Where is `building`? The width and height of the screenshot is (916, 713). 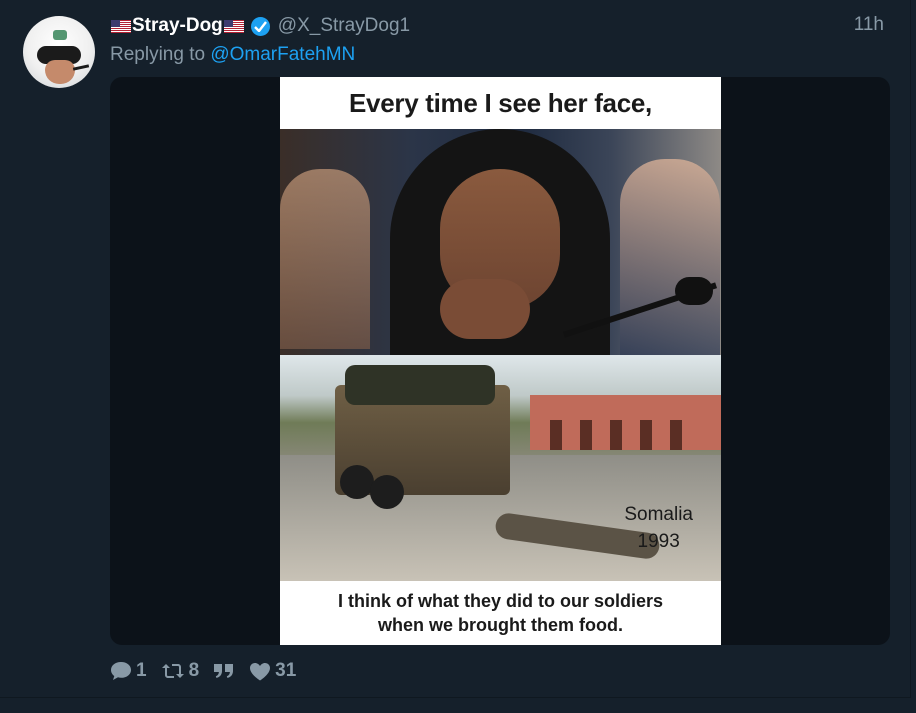
building is located at coordinates (625, 422).